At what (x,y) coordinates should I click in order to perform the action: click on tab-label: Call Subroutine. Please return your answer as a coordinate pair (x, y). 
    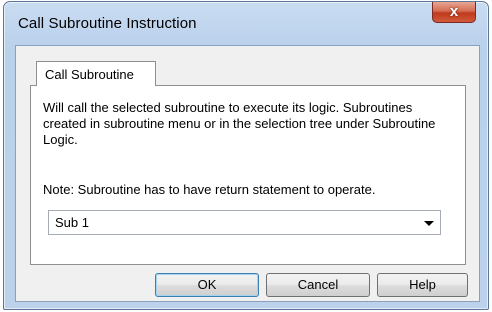
    Looking at the image, I should click on (89, 74).